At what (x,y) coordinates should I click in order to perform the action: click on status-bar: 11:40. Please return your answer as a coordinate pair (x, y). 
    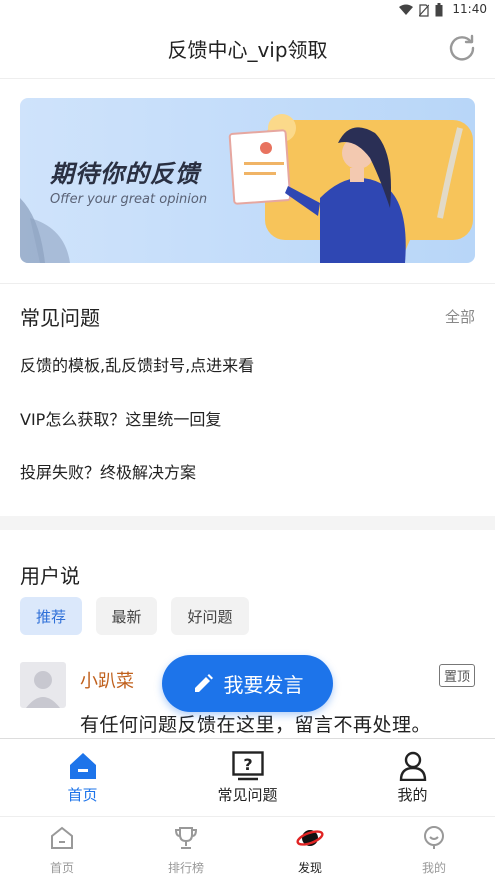
    Looking at the image, I should click on (247, 10).